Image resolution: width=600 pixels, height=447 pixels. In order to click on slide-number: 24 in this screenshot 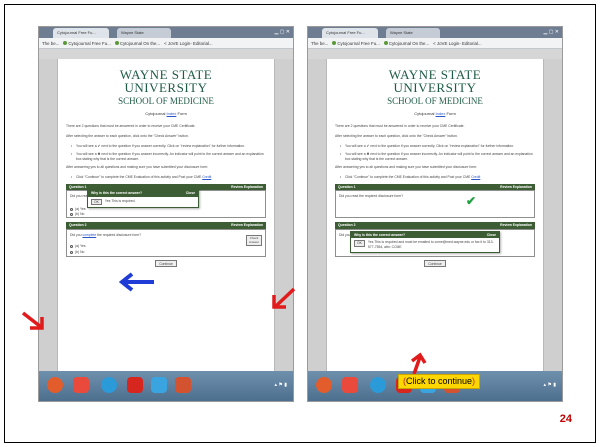, I will do `click(565, 419)`.